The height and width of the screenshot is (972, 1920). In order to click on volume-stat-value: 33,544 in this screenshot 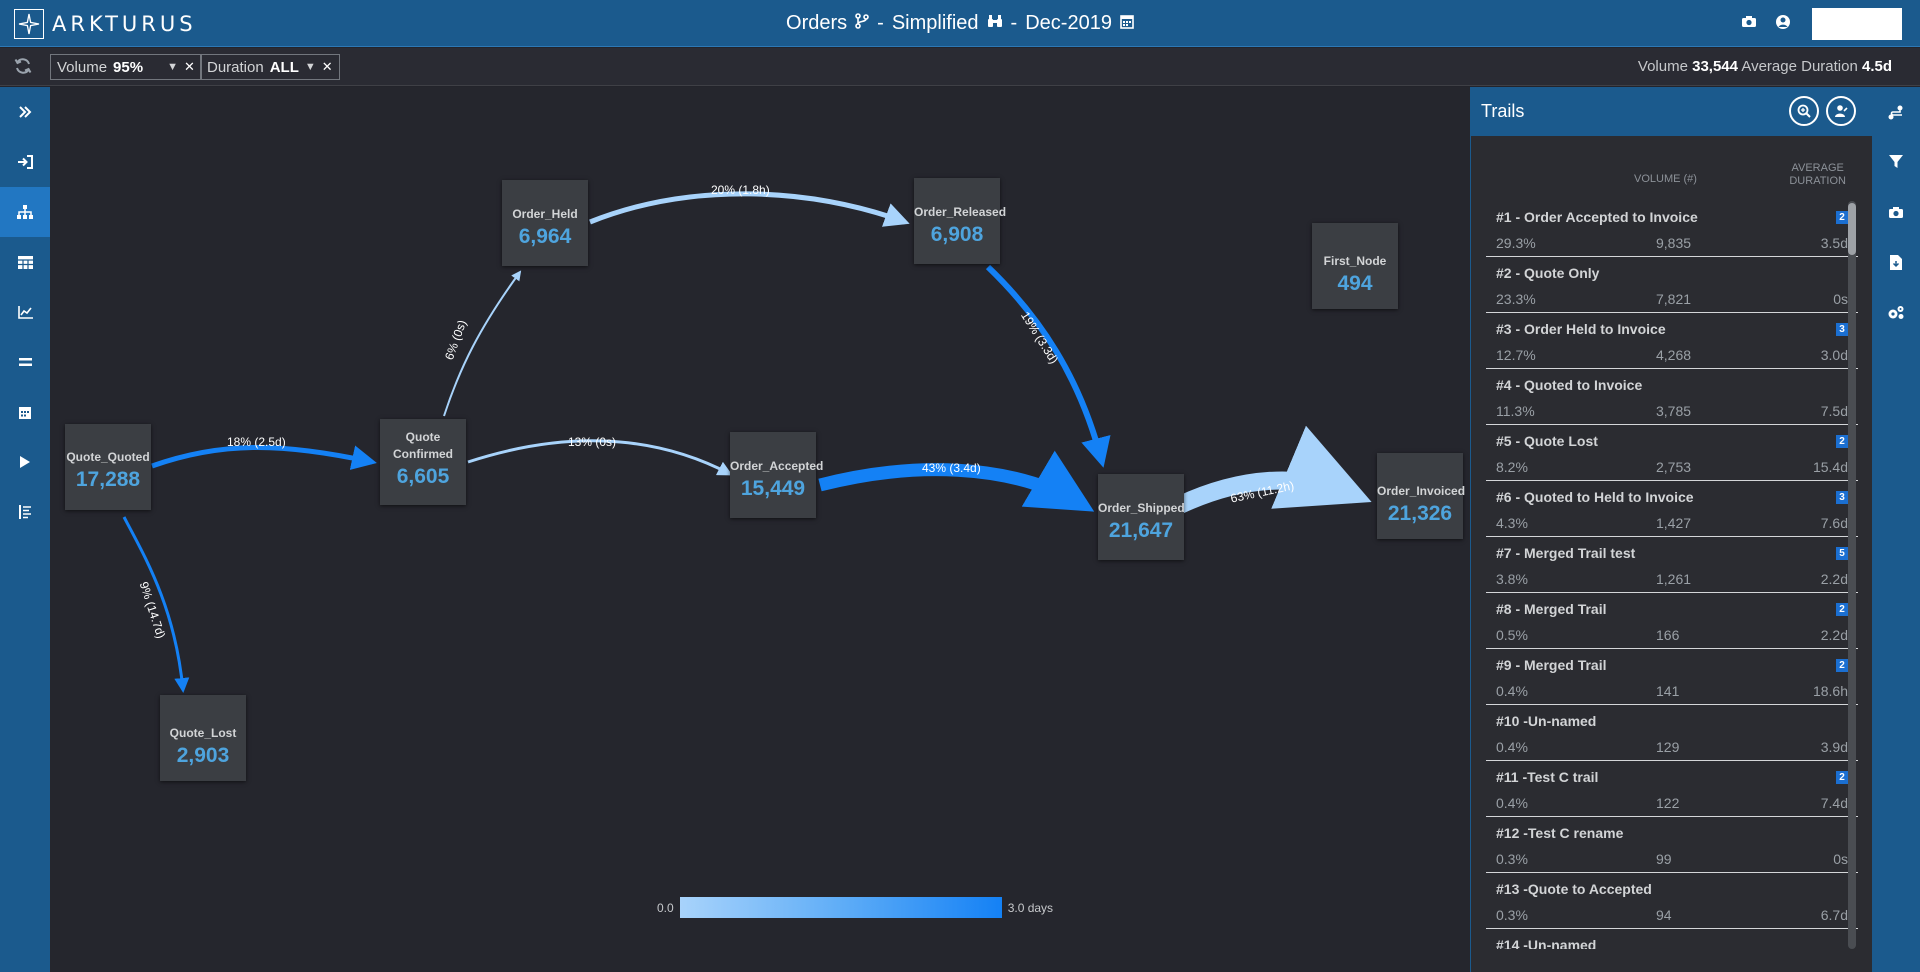, I will do `click(1715, 66)`.